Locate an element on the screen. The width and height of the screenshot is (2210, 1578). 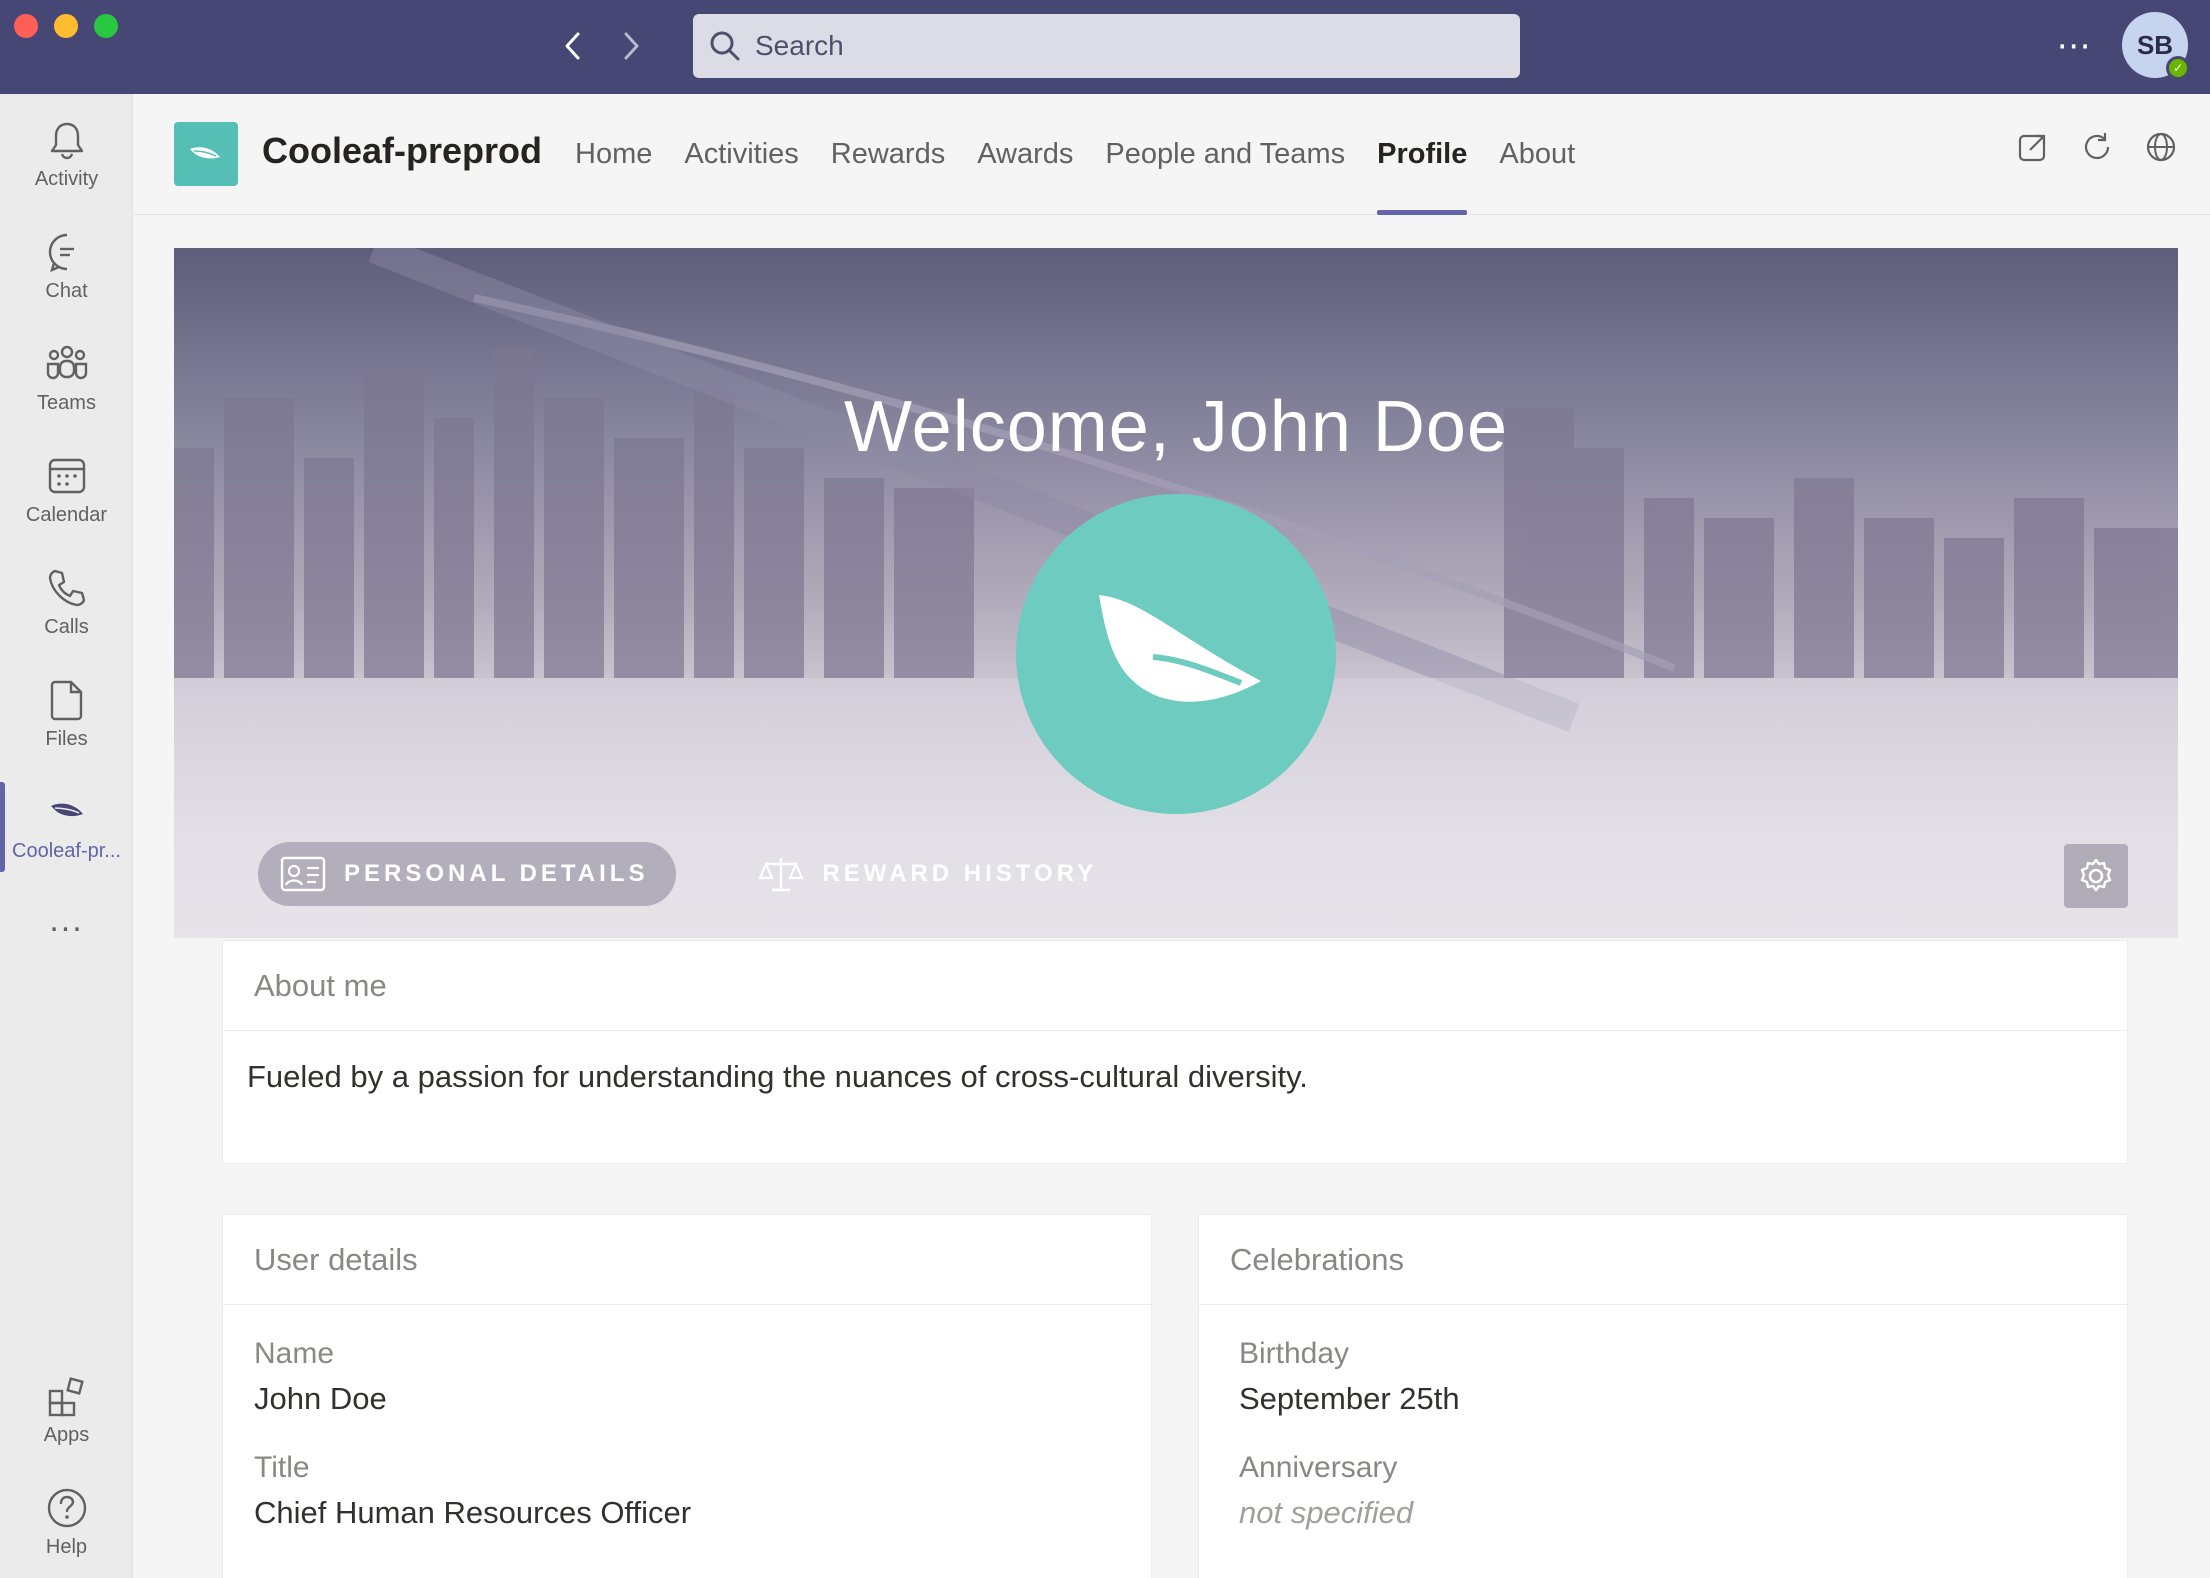
header-actions is located at coordinates (2097, 147).